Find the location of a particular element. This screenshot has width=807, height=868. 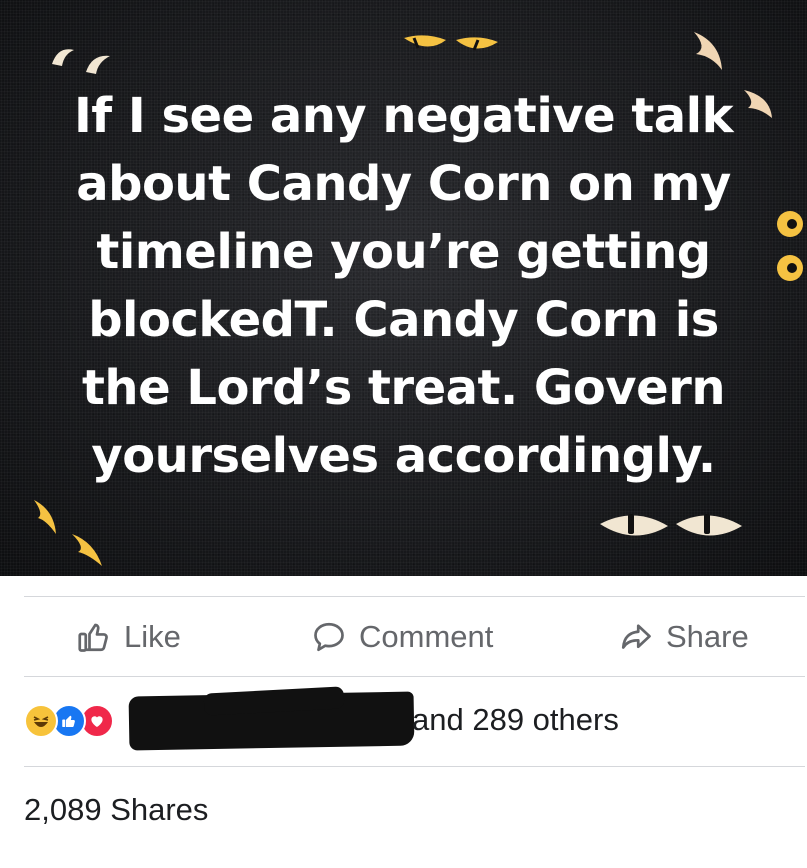

haha-reaction-icon is located at coordinates (41, 721).